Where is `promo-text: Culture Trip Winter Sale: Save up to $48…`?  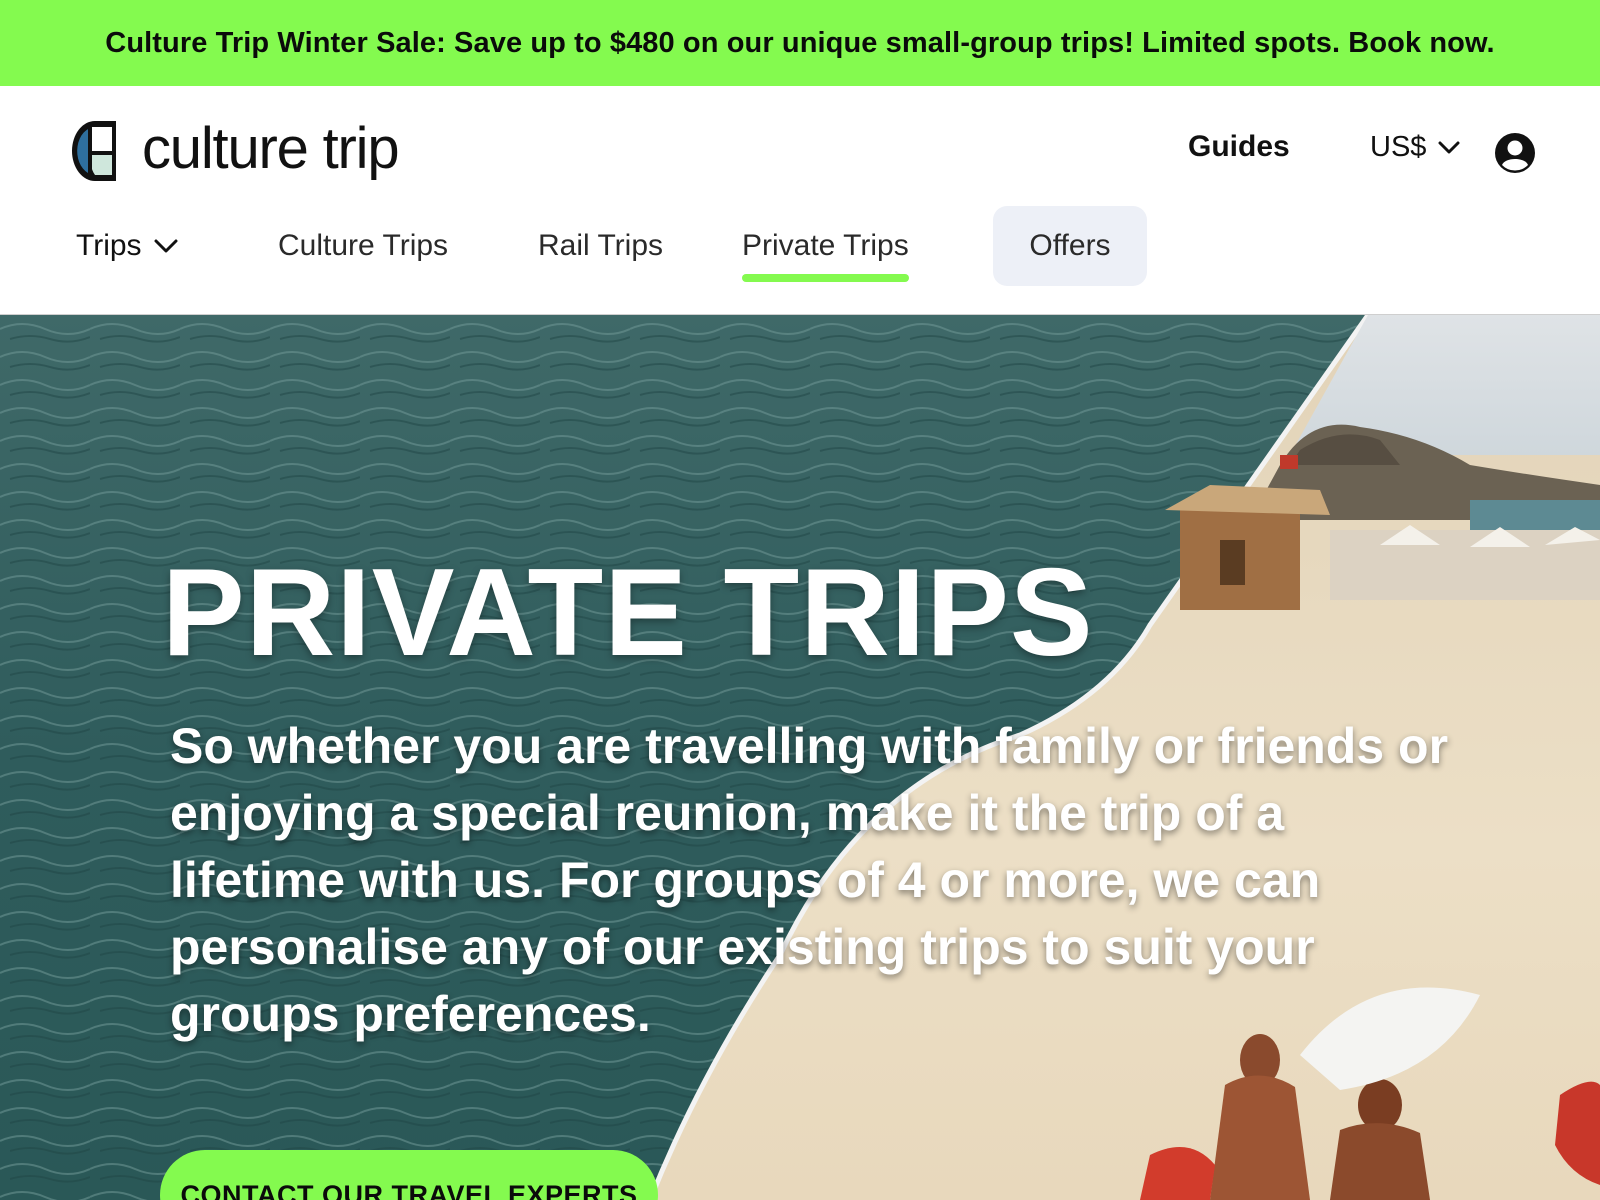
promo-text: Culture Trip Winter Sale: Save up to $48… is located at coordinates (800, 42).